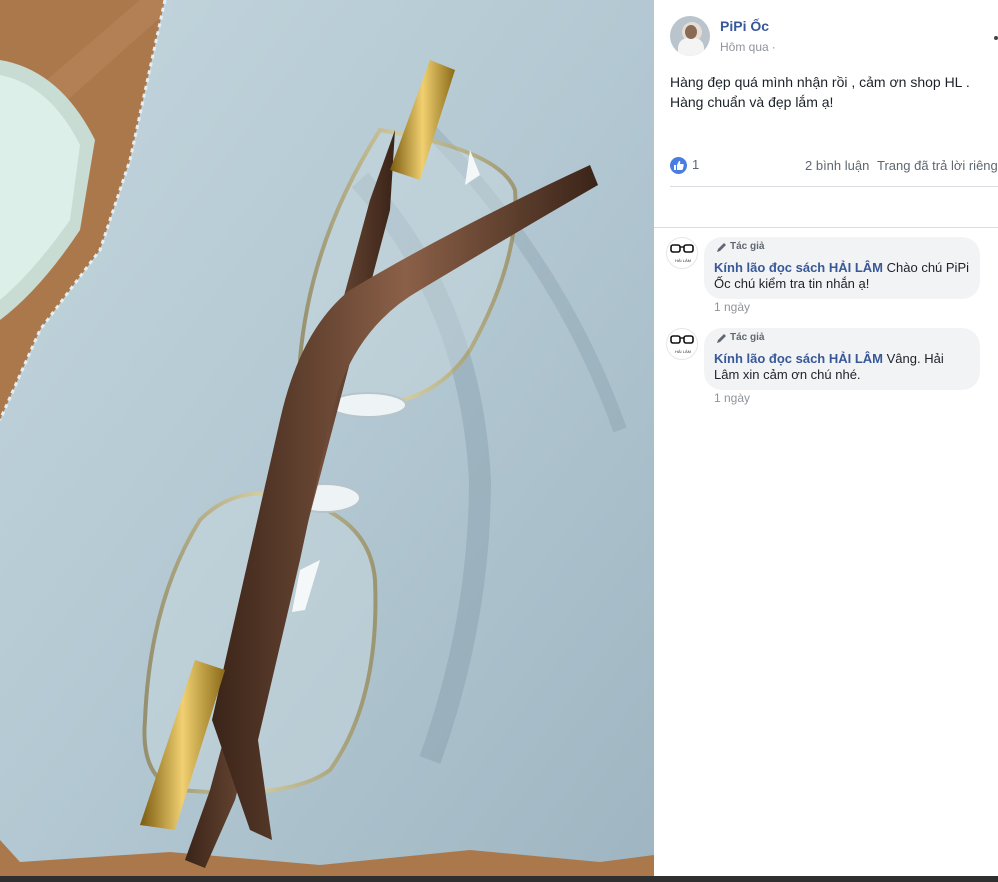  I want to click on post-header: PiPi Ốc Hôm qua ·, so click(834, 36).